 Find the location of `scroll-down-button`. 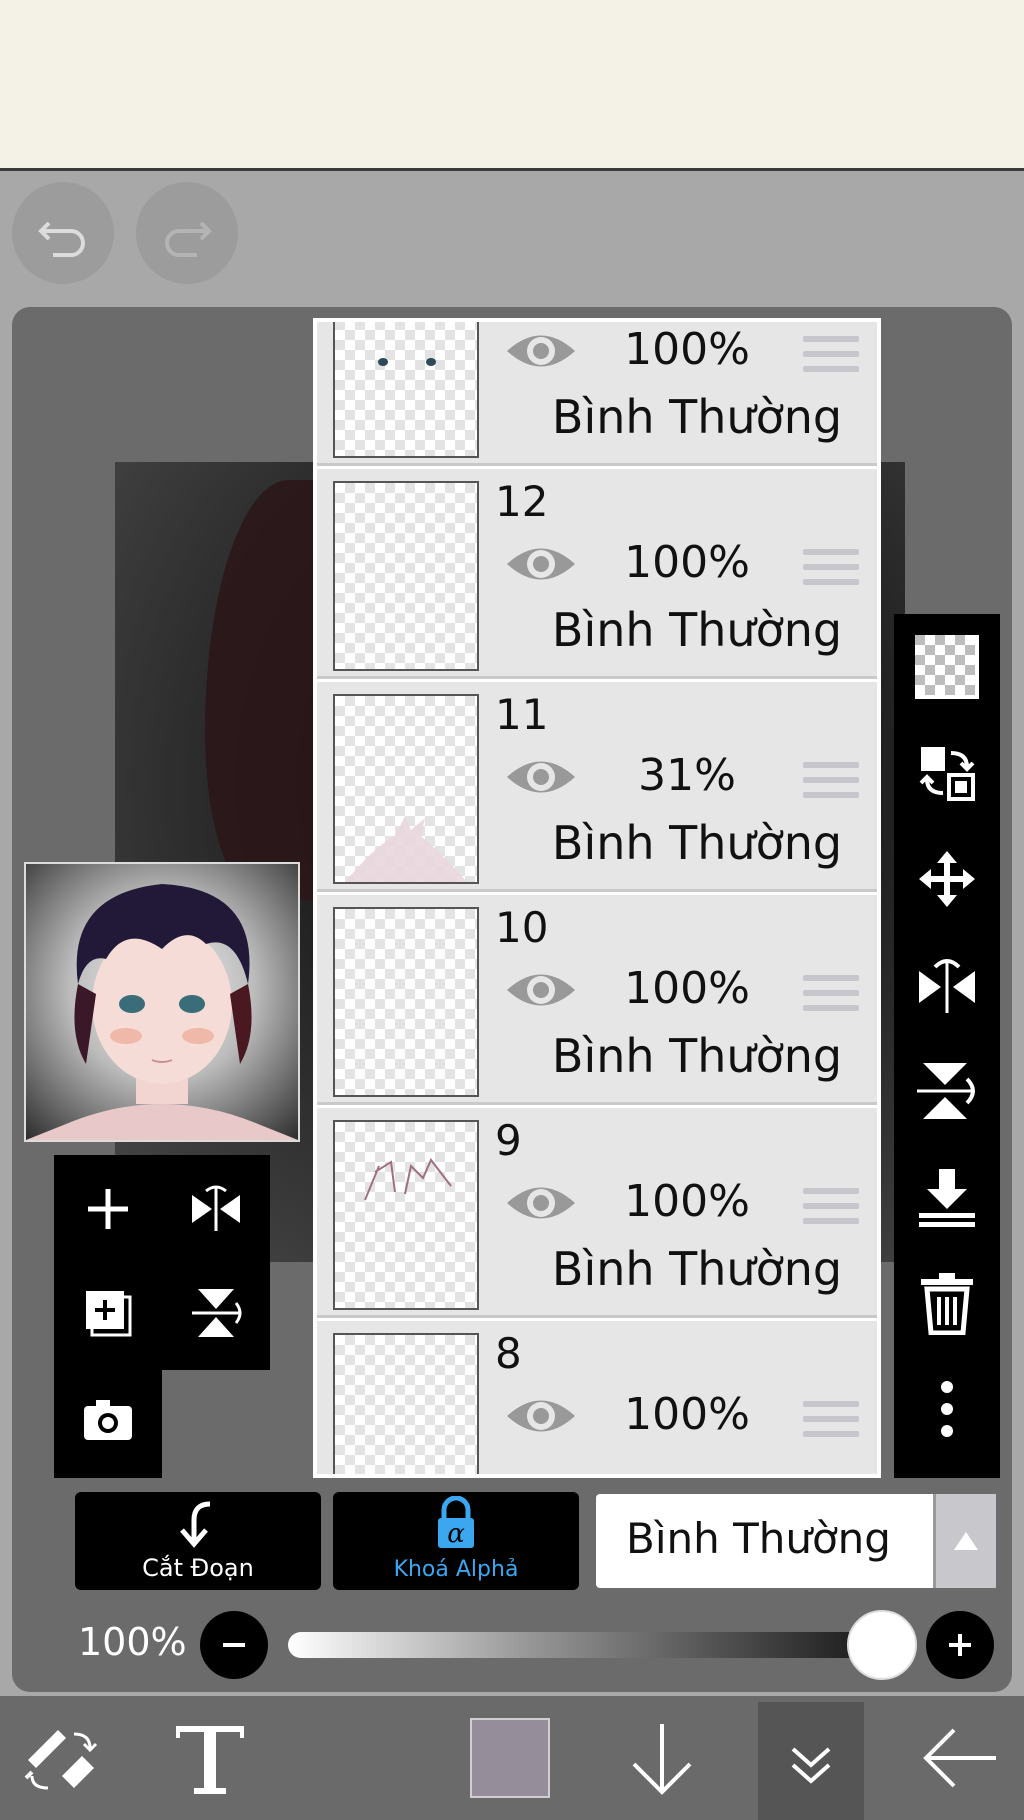

scroll-down-button is located at coordinates (662, 1758).